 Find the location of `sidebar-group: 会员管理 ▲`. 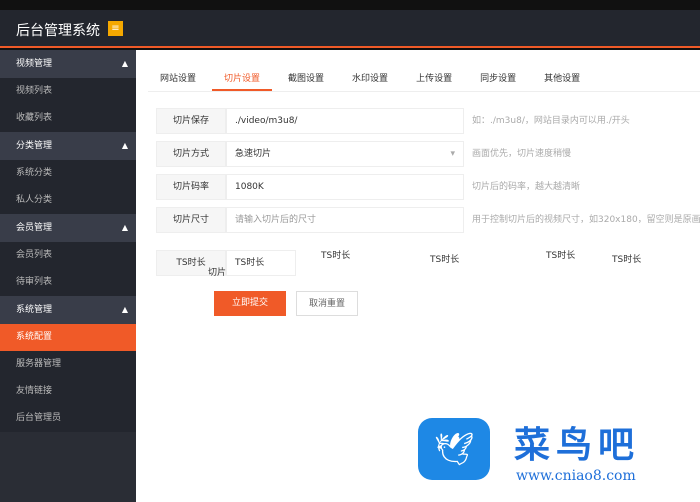

sidebar-group: 会员管理 ▲ is located at coordinates (68, 228).